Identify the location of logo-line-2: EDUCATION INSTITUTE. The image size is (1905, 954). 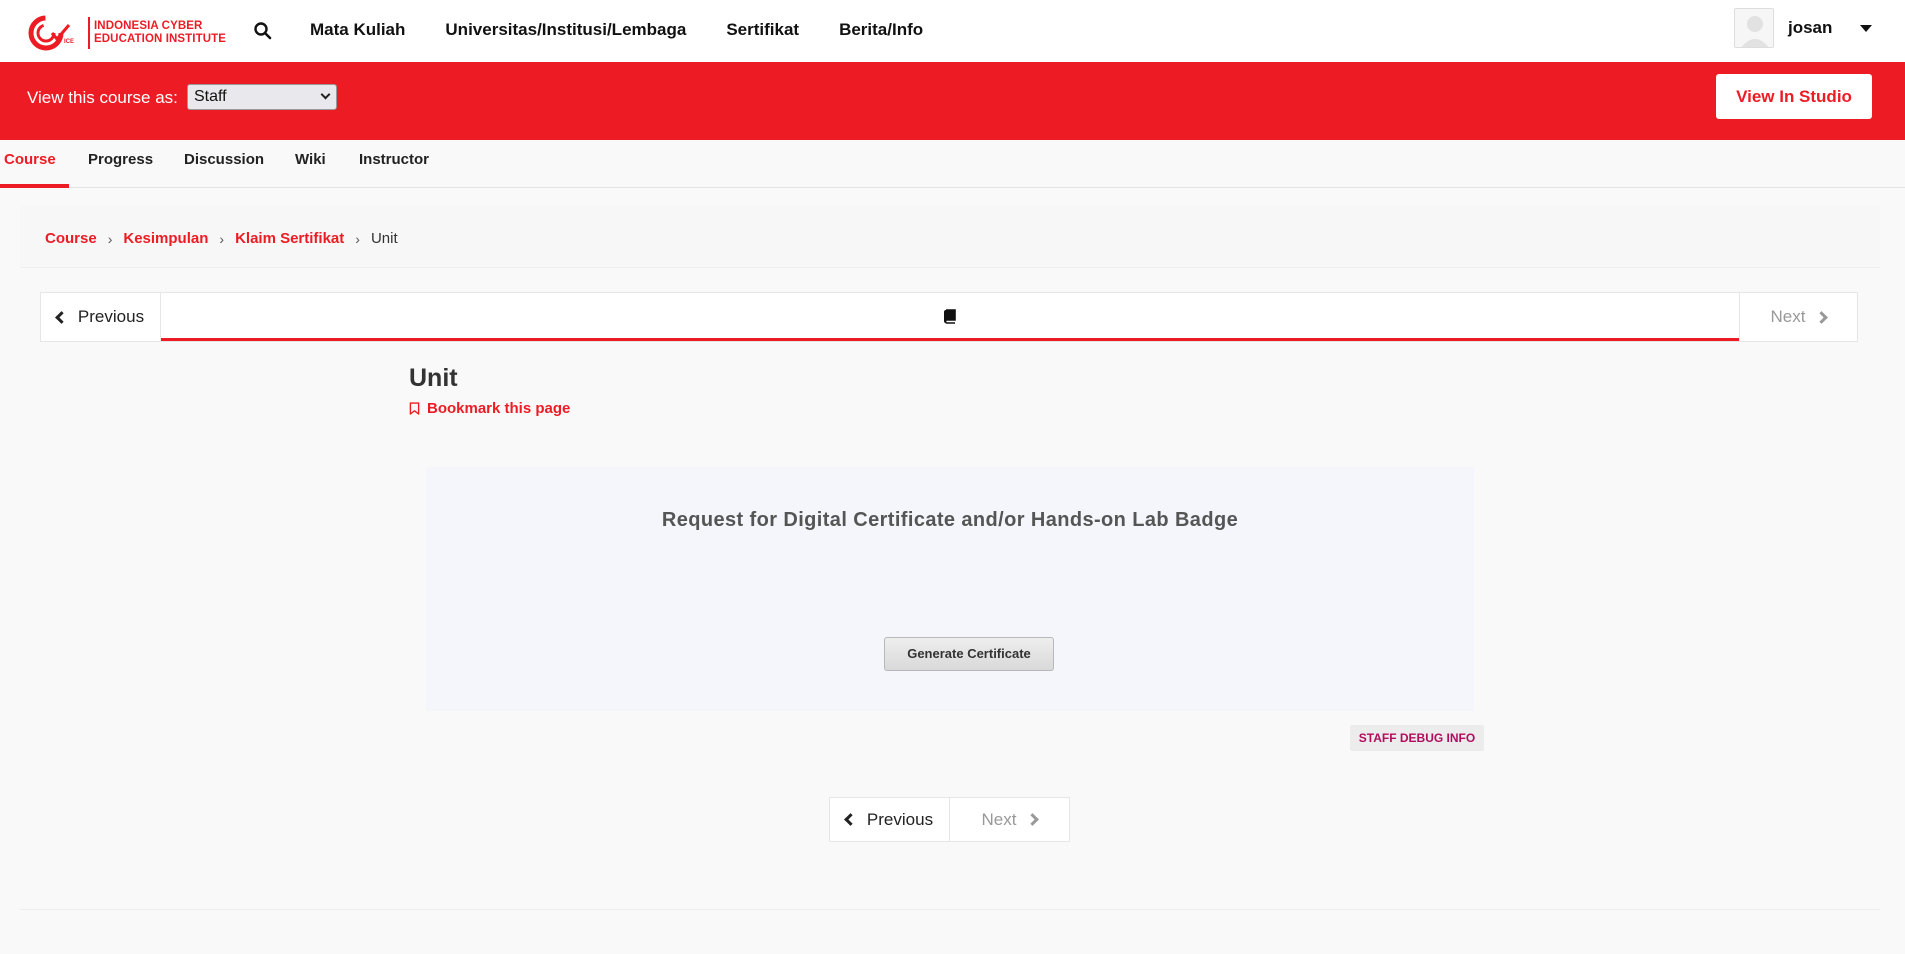
(160, 39).